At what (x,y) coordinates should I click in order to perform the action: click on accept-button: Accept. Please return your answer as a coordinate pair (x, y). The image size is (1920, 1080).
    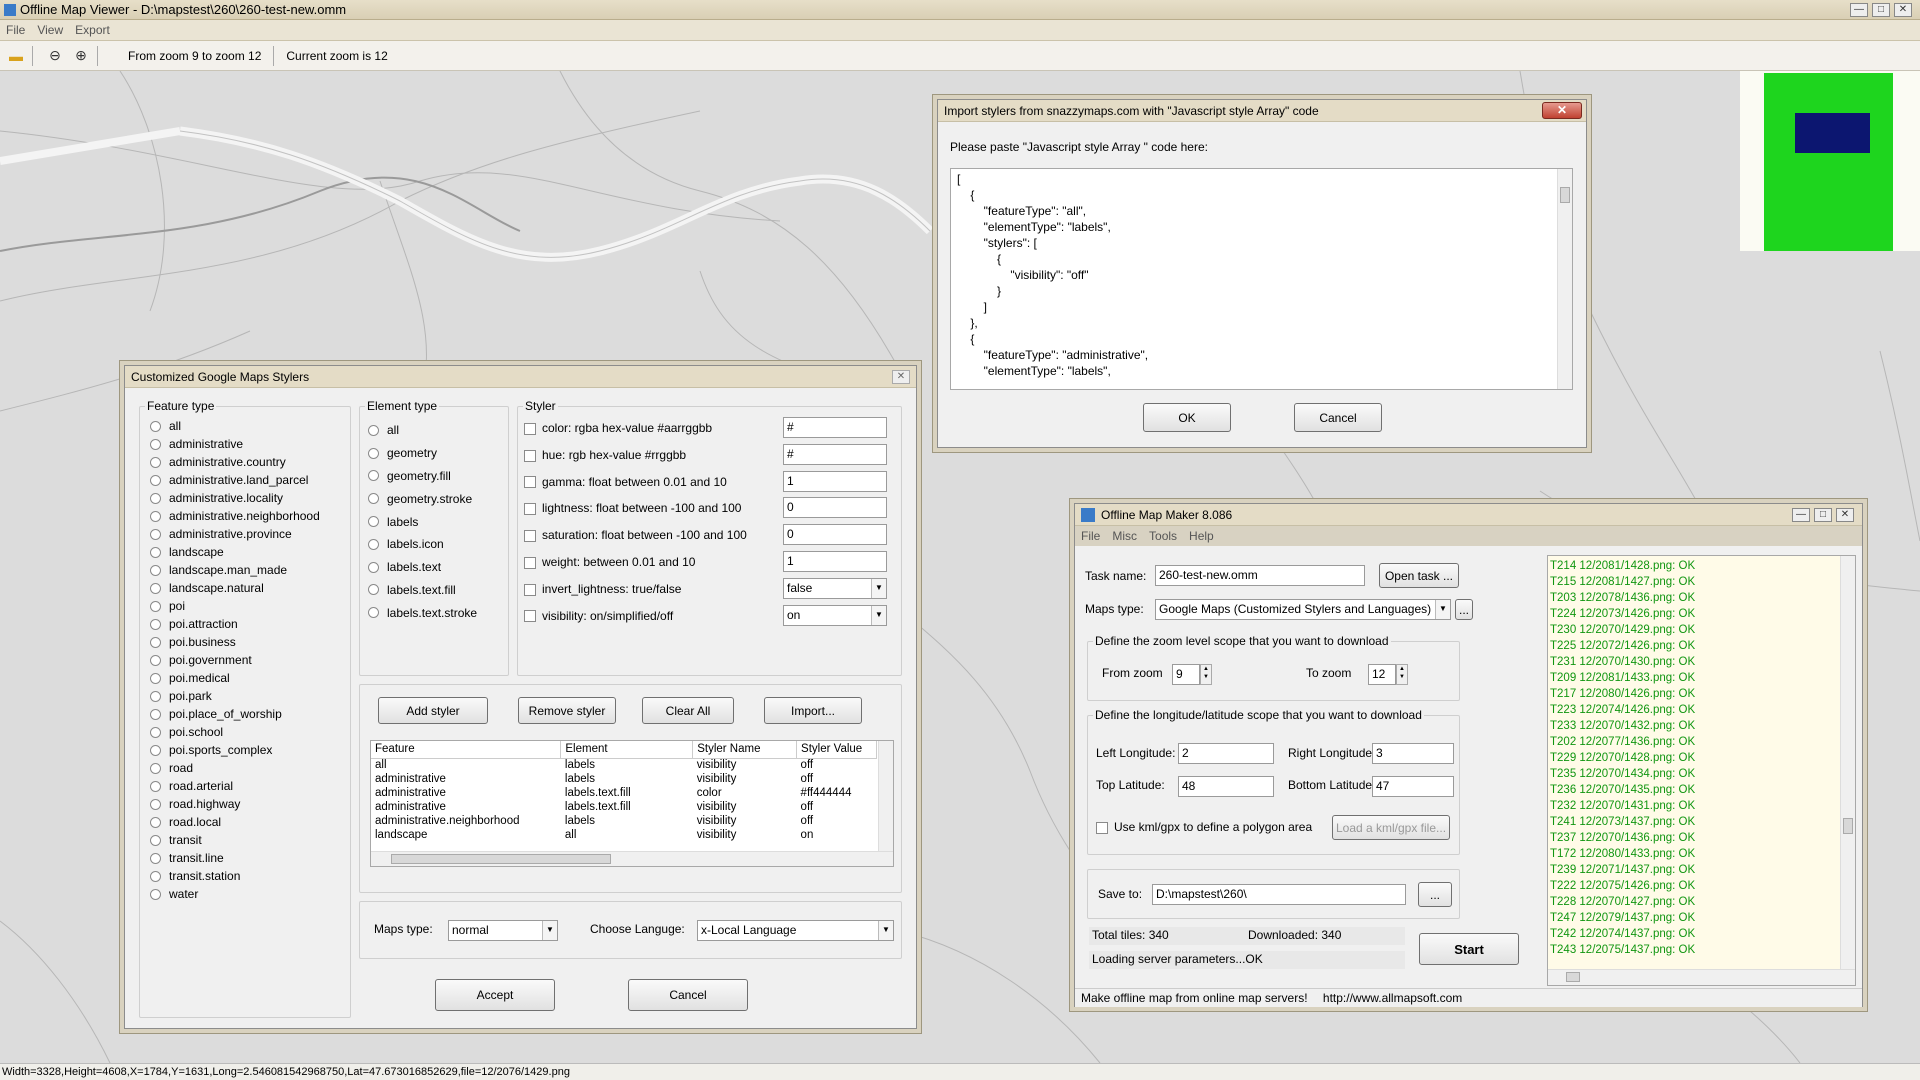
    Looking at the image, I should click on (495, 995).